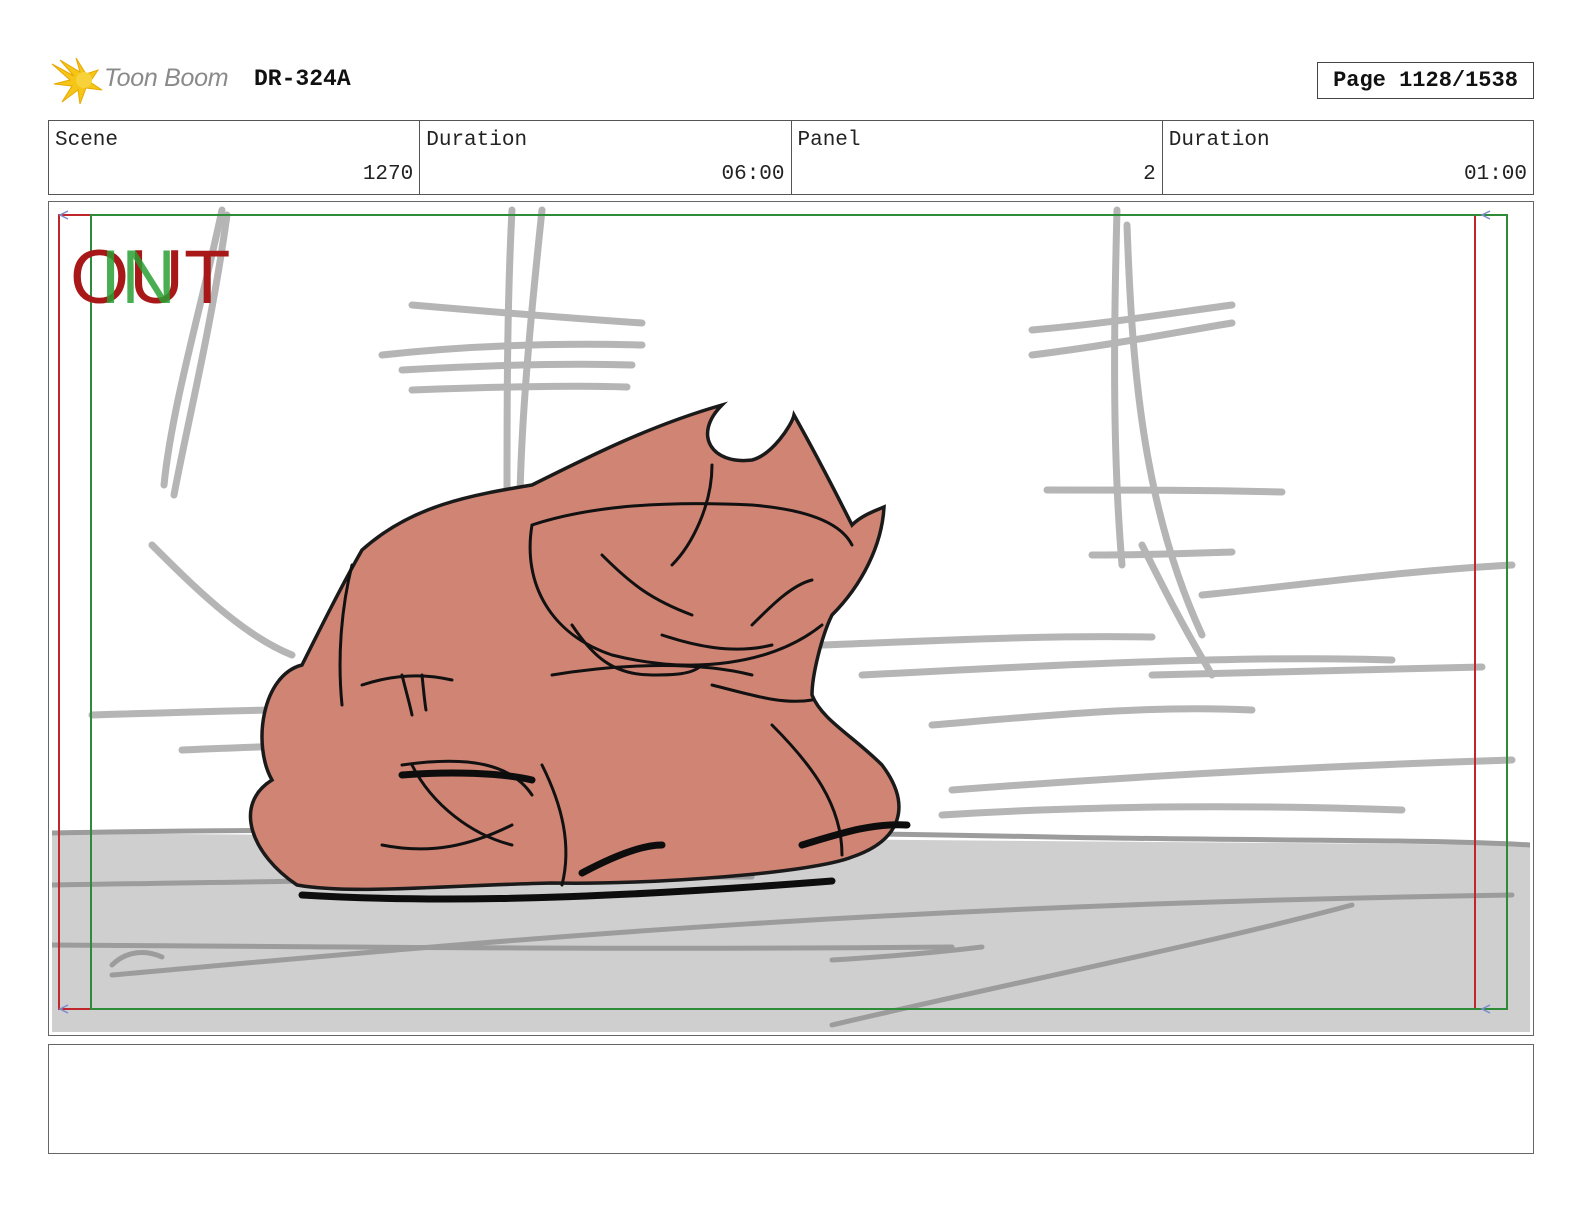 Image resolution: width=1584 pixels, height=1224 pixels. I want to click on starburst-icon, so click(77, 81).